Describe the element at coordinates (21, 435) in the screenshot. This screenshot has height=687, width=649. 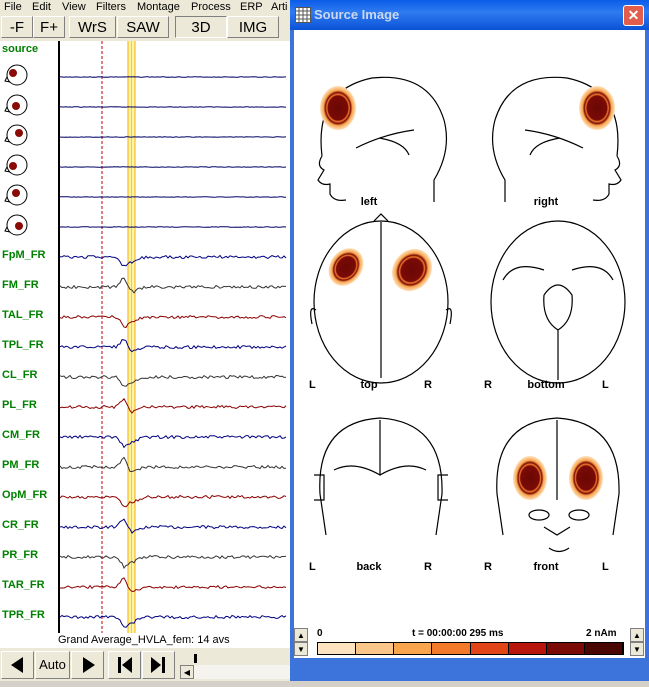
I see `channel-label: CM_FR` at that location.